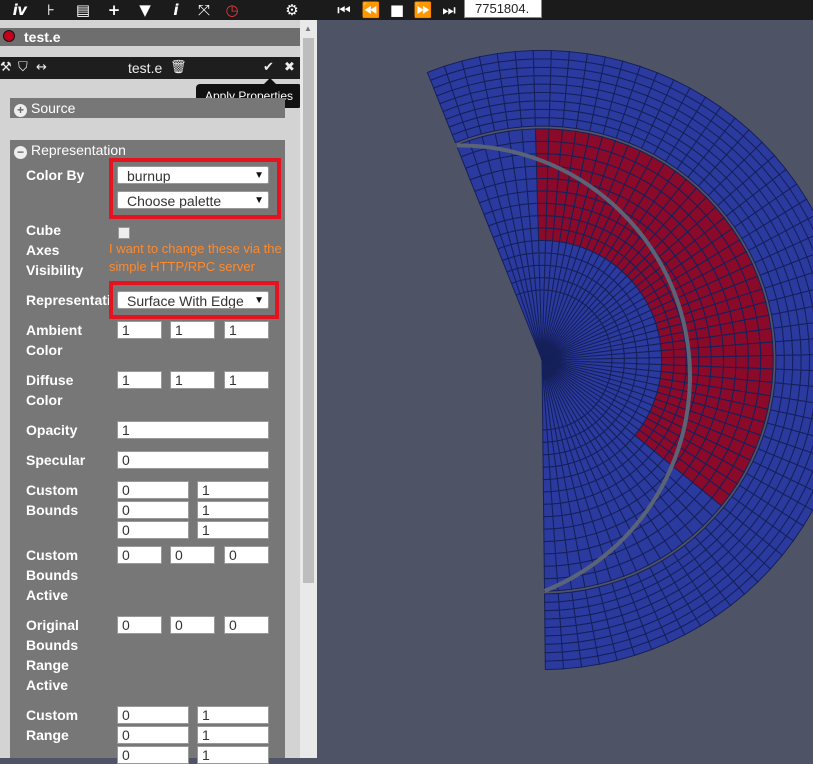  Describe the element at coordinates (192, 555) in the screenshot. I see `custom-bounds-active-y-input: 0` at that location.